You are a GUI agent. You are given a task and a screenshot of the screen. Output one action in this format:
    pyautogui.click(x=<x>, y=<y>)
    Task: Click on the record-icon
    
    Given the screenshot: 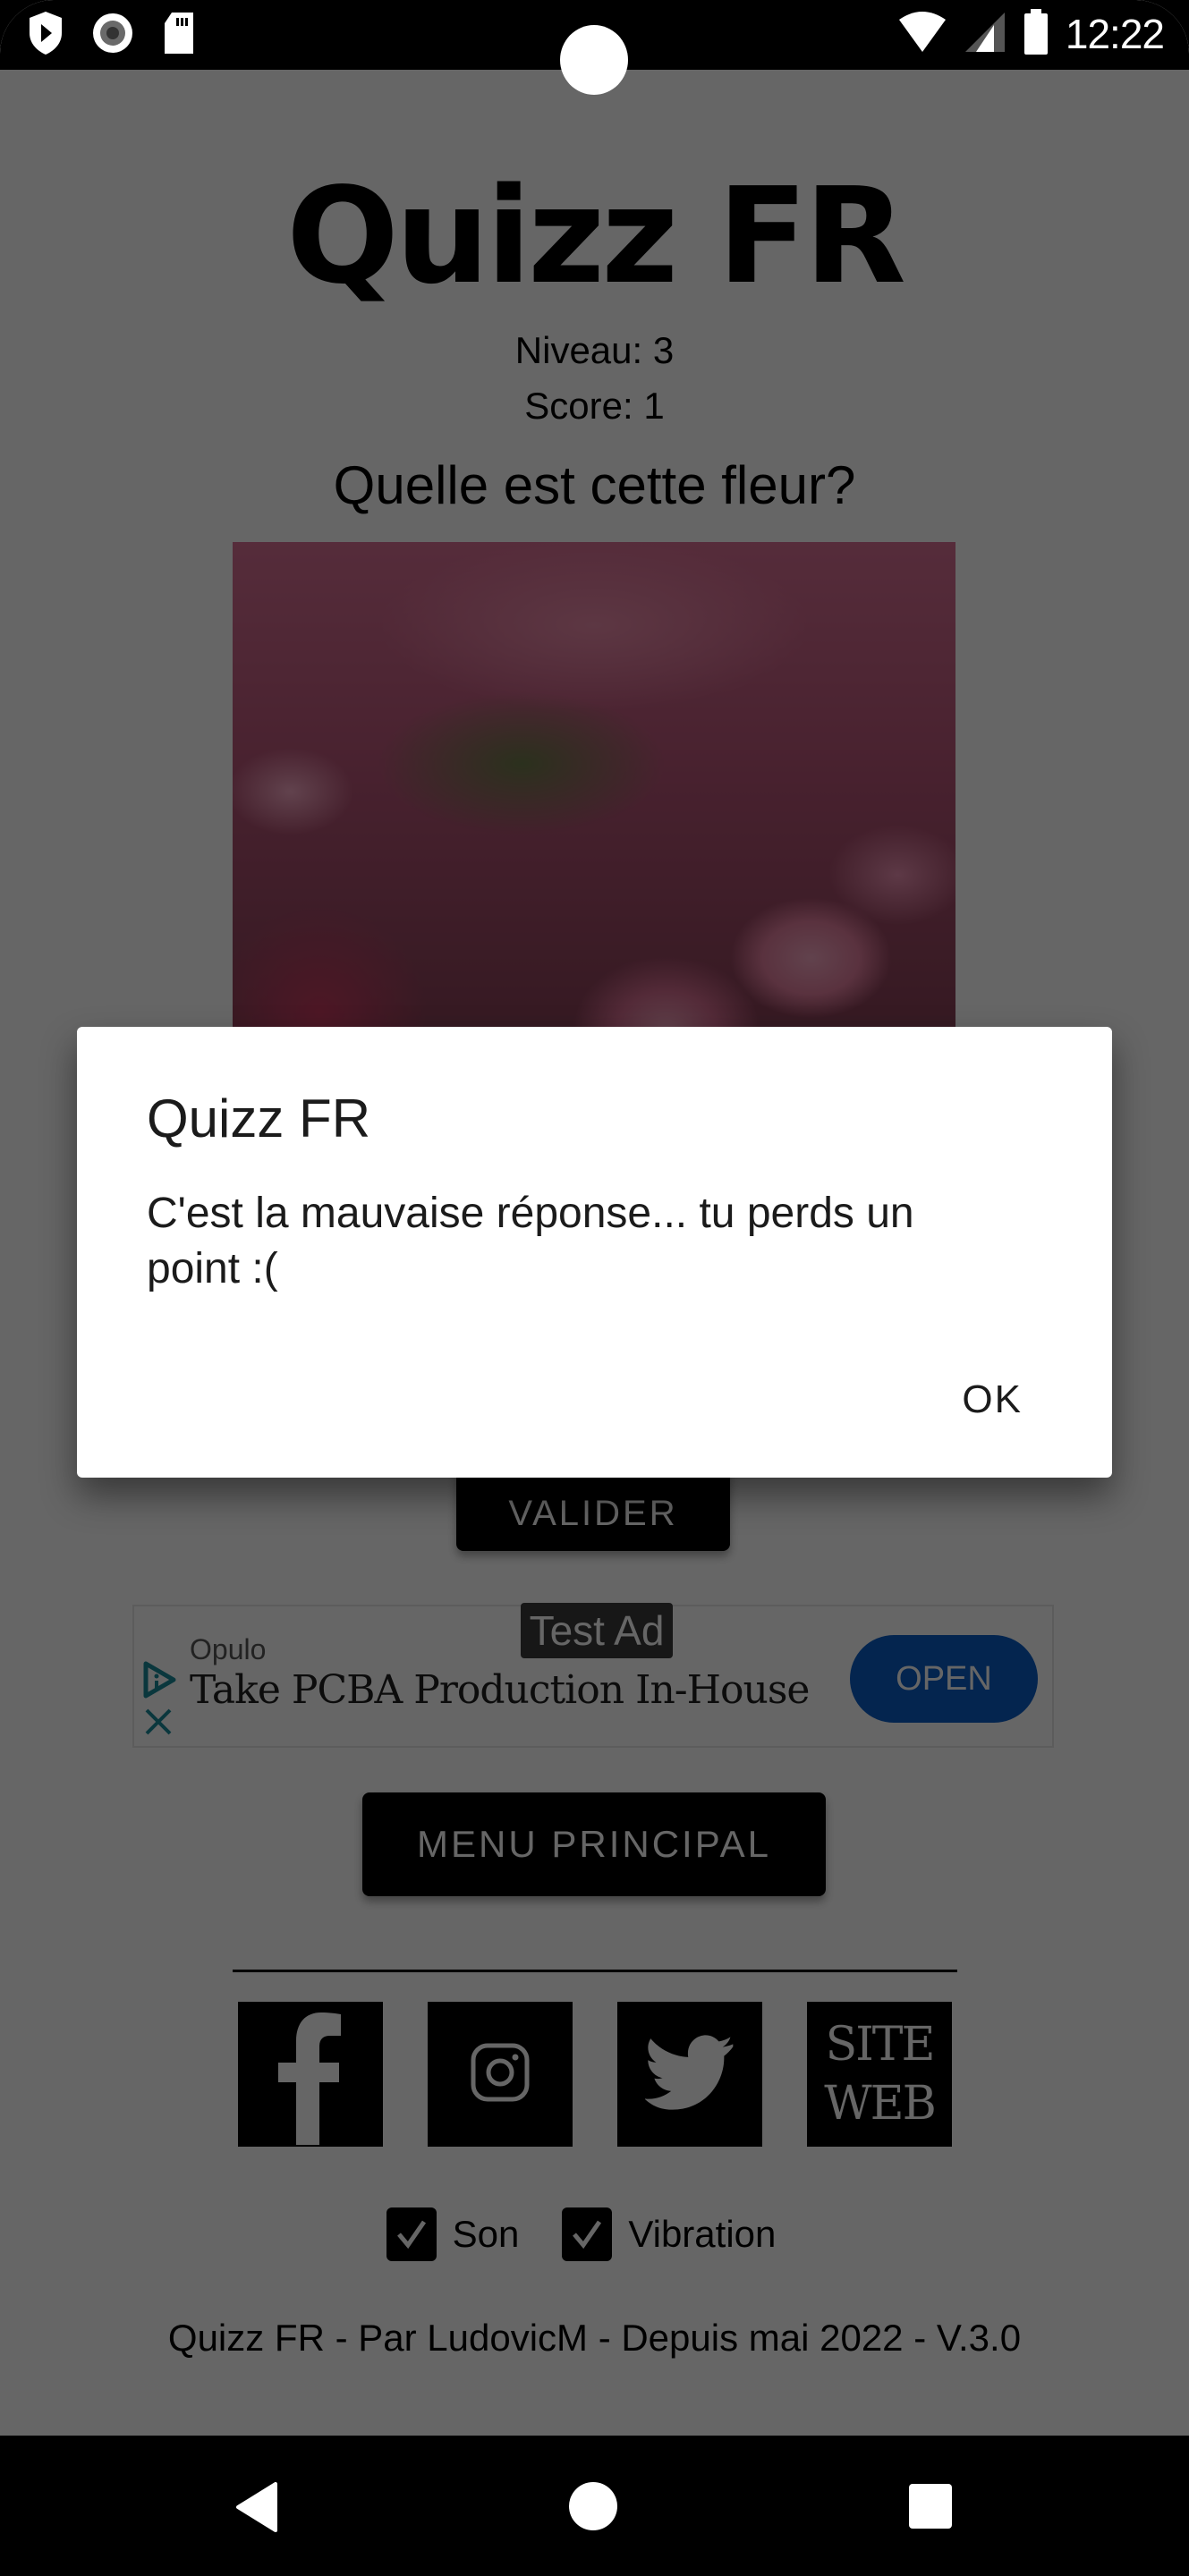 What is the action you would take?
    pyautogui.click(x=112, y=35)
    